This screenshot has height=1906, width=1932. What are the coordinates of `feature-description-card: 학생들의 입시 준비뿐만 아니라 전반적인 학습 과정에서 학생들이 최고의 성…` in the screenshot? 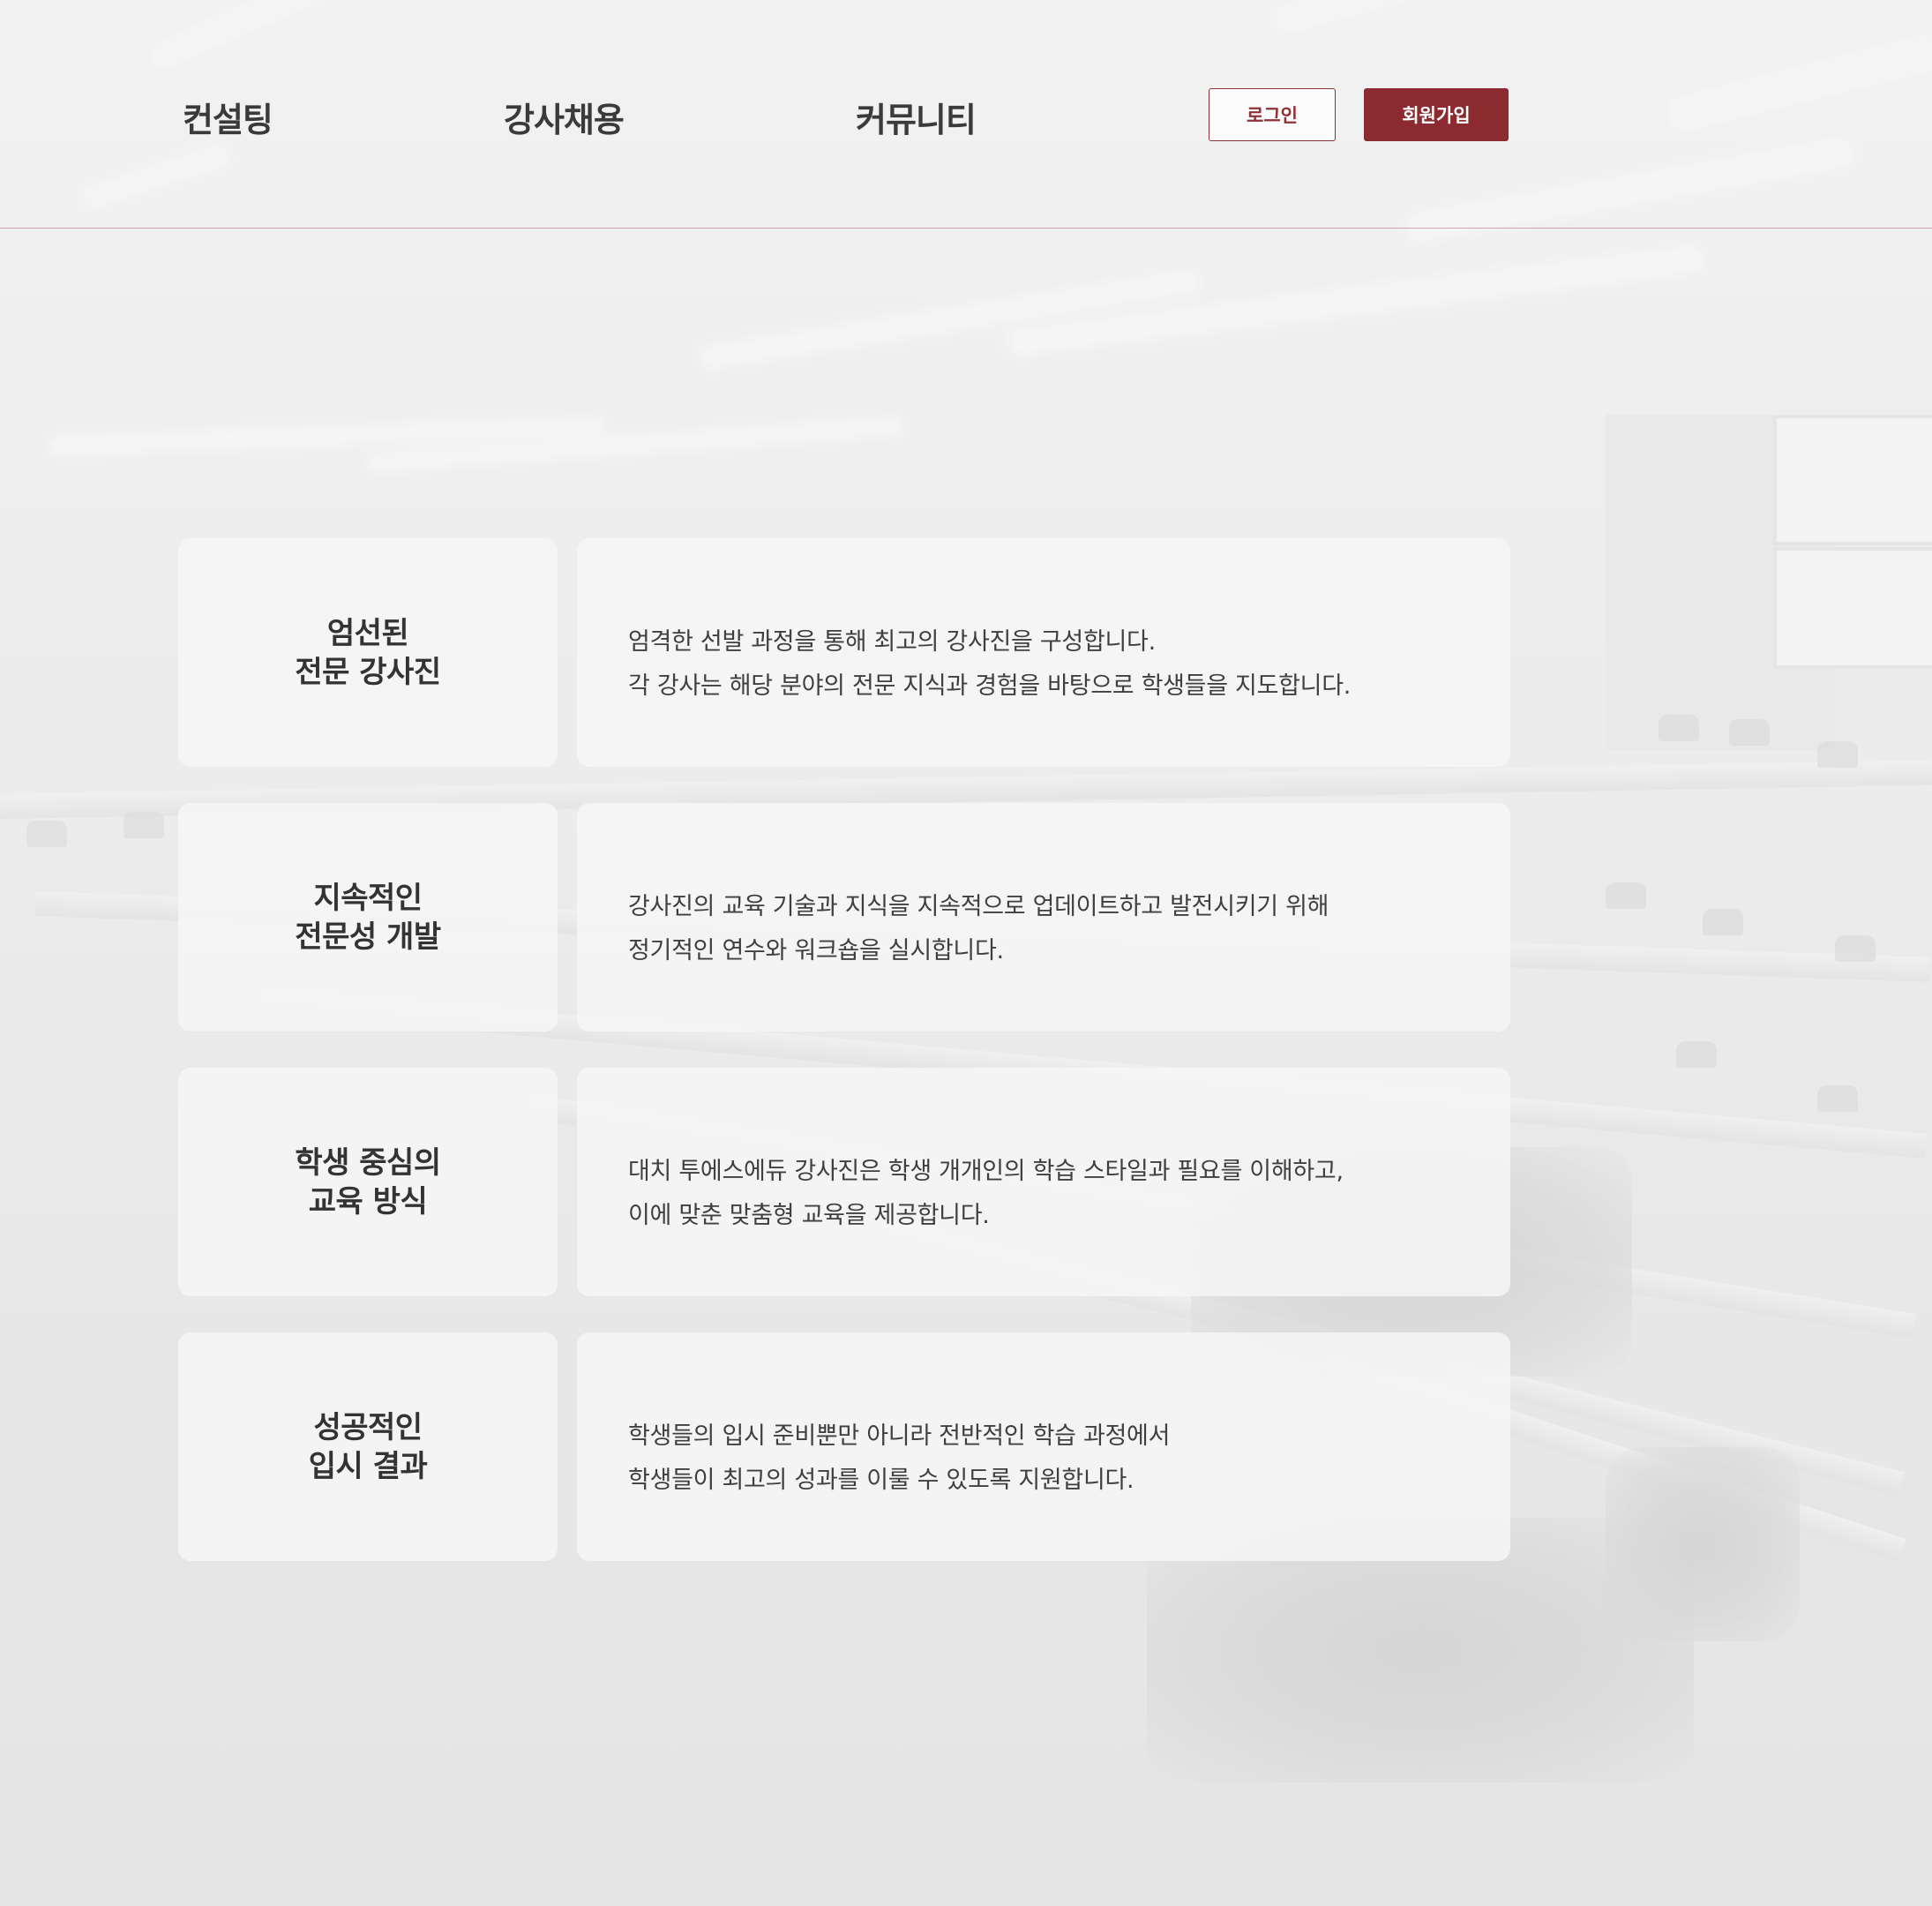 It's located at (1043, 1446).